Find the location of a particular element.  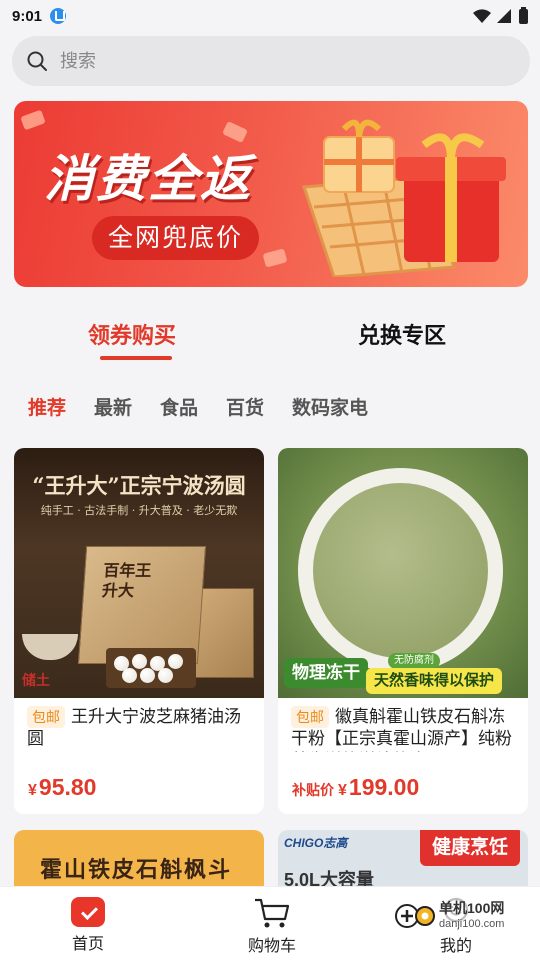

search-input is located at coordinates (260, 61).